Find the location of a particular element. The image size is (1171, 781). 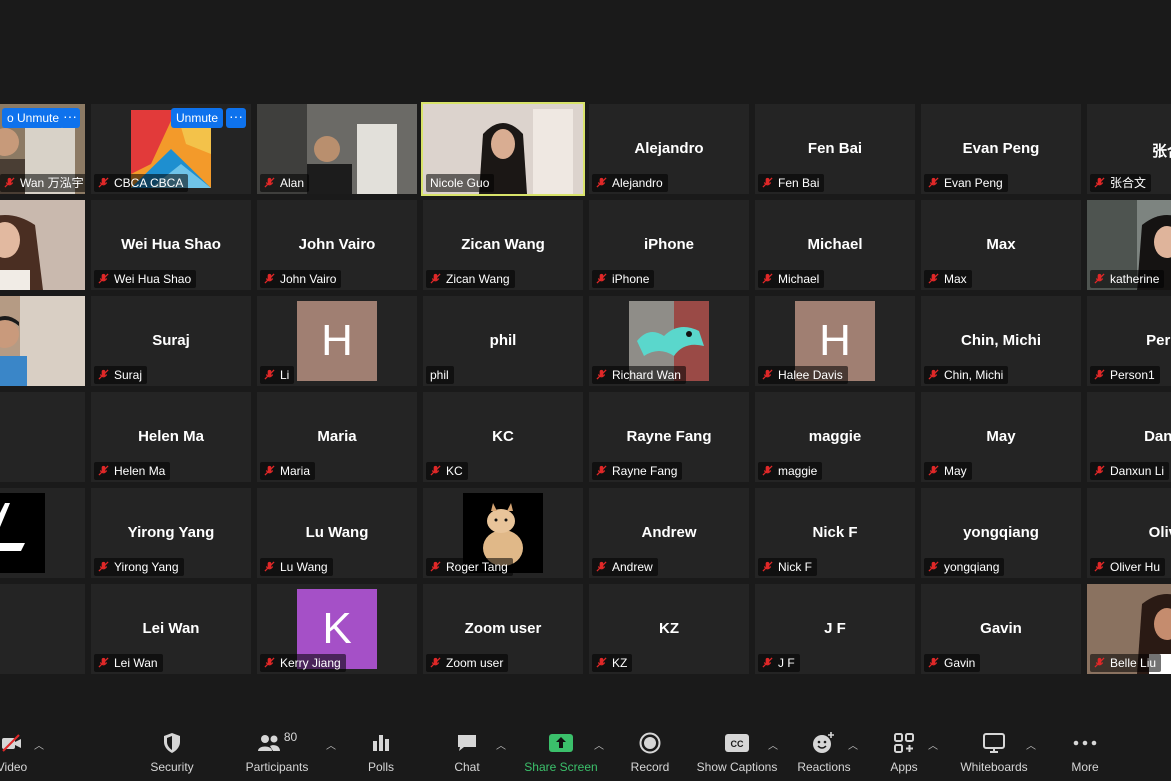

apps-button: Apps is located at coordinates (904, 752).